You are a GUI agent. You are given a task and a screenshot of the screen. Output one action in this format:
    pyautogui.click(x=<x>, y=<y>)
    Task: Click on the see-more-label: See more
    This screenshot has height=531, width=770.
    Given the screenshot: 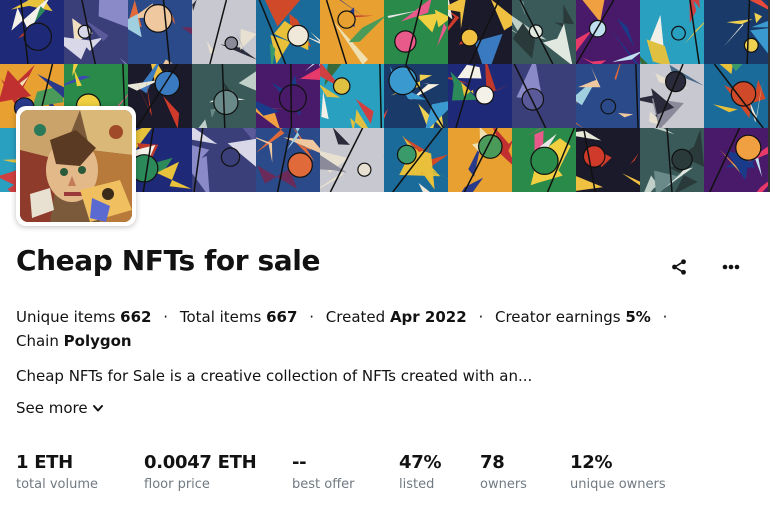 What is the action you would take?
    pyautogui.click(x=52, y=408)
    